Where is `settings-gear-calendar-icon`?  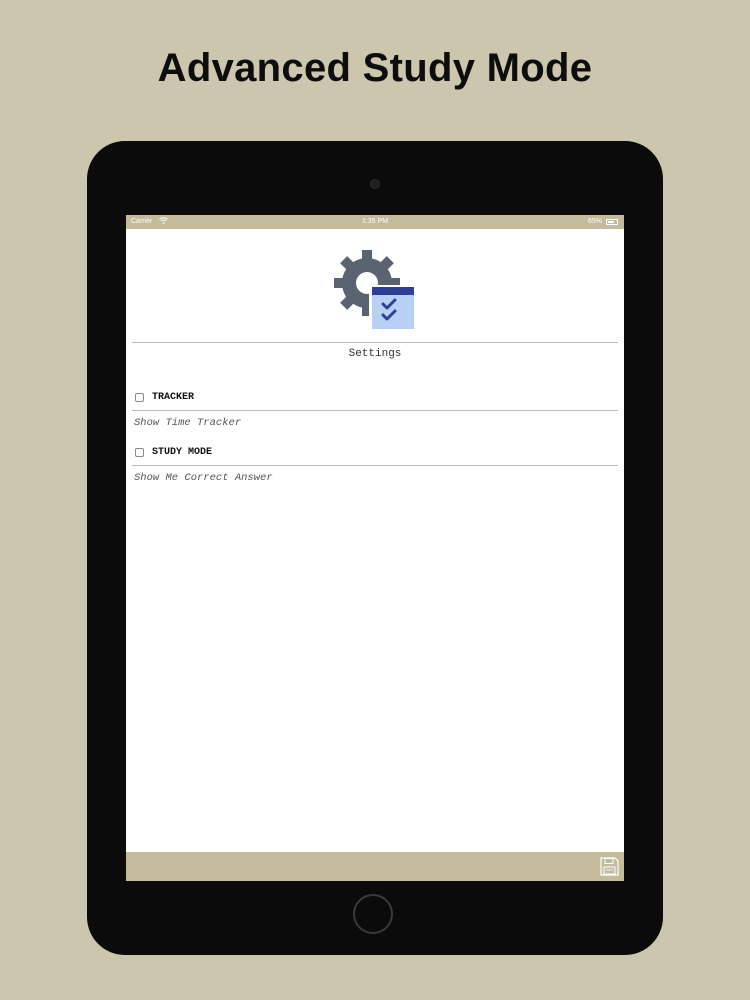 settings-gear-calendar-icon is located at coordinates (375, 289).